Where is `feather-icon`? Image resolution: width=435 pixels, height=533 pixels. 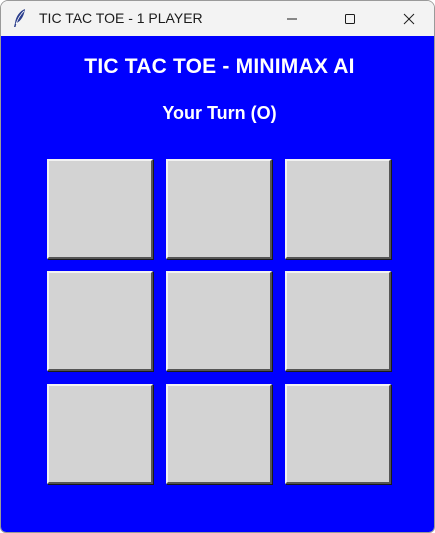
feather-icon is located at coordinates (20, 18).